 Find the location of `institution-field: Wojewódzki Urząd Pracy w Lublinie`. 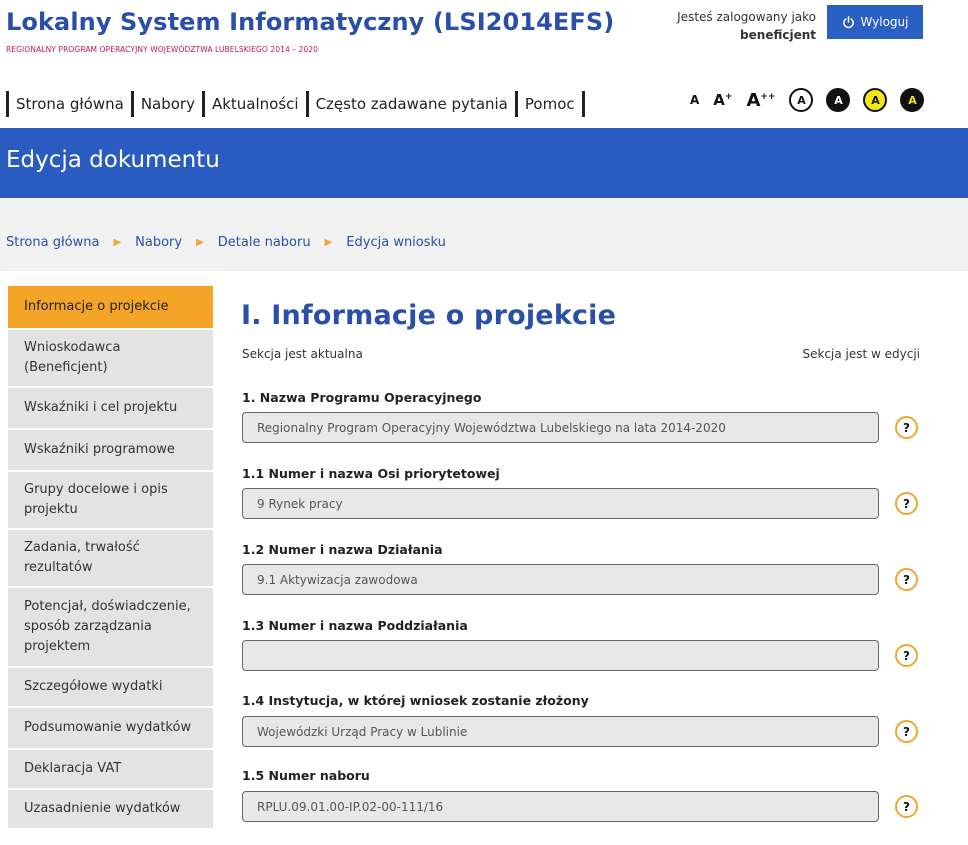

institution-field: Wojewódzki Urząd Pracy w Lublinie is located at coordinates (560, 731).